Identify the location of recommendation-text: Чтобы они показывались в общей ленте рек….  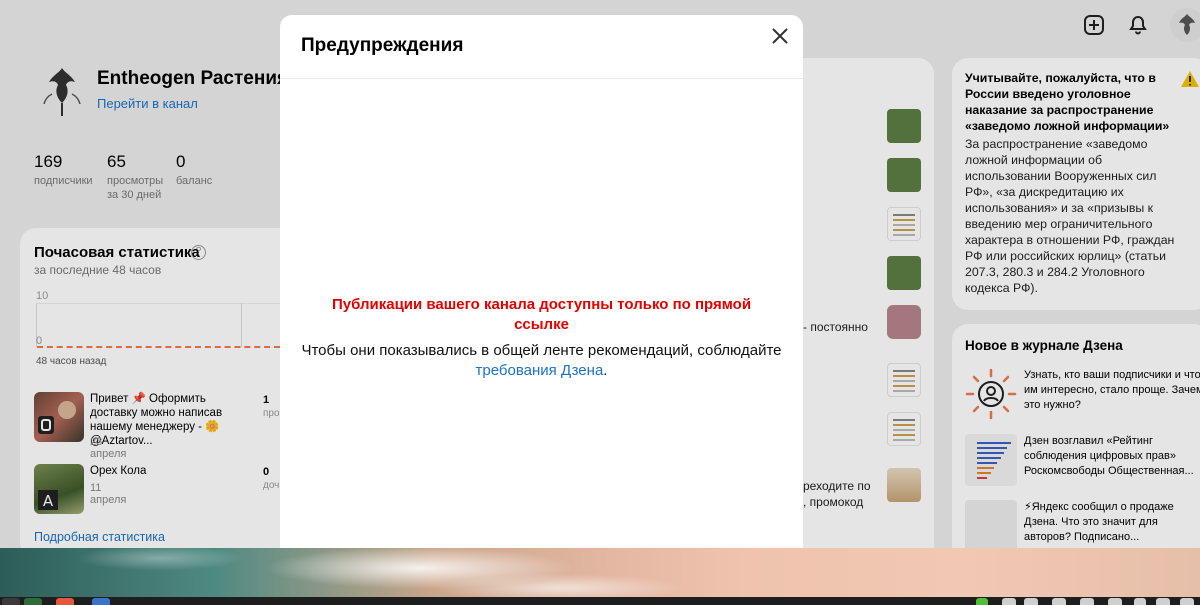
(541, 350).